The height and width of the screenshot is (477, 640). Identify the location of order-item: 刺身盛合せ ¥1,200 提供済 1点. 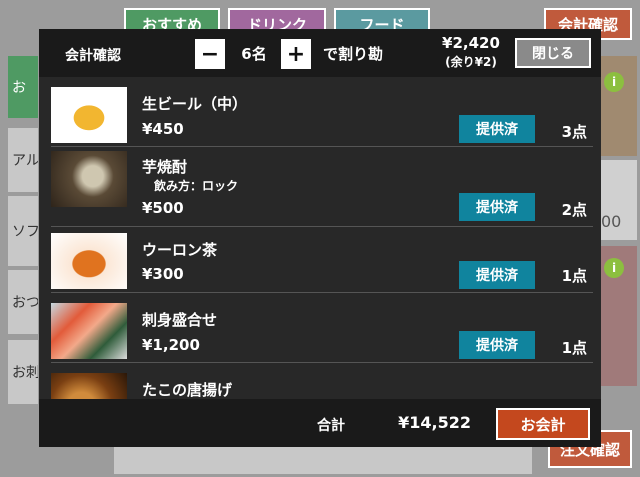
(322, 328).